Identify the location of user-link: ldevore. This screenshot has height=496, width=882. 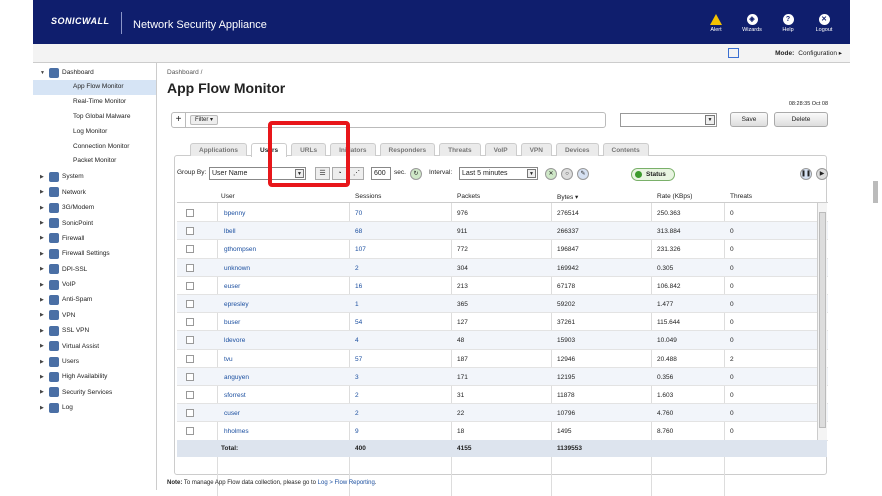
(234, 340).